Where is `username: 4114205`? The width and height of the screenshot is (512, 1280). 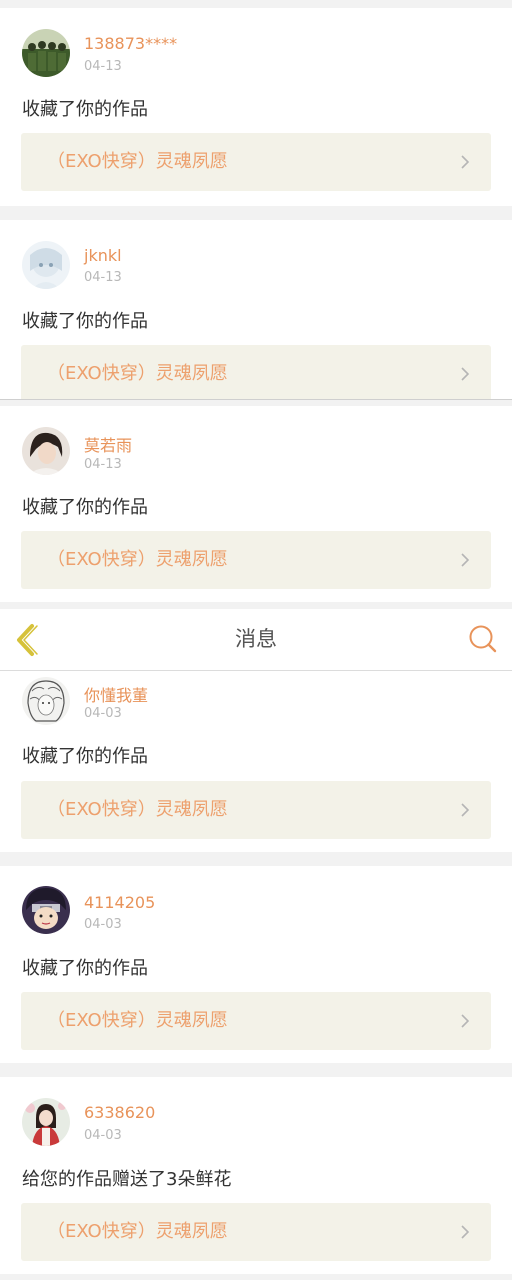
username: 4114205 is located at coordinates (119, 902).